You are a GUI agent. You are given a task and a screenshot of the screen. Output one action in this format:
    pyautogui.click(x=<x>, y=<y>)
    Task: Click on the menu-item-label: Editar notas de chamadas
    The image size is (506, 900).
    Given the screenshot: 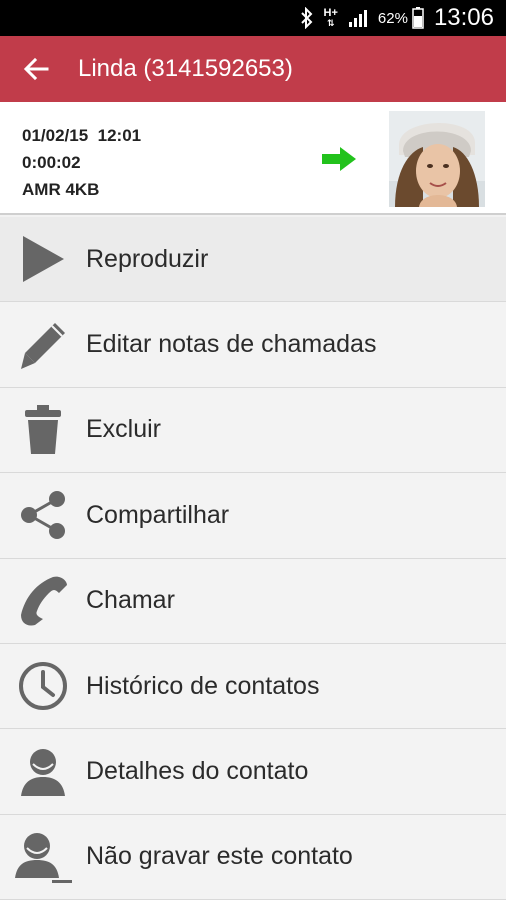 What is the action you would take?
    pyautogui.click(x=231, y=344)
    